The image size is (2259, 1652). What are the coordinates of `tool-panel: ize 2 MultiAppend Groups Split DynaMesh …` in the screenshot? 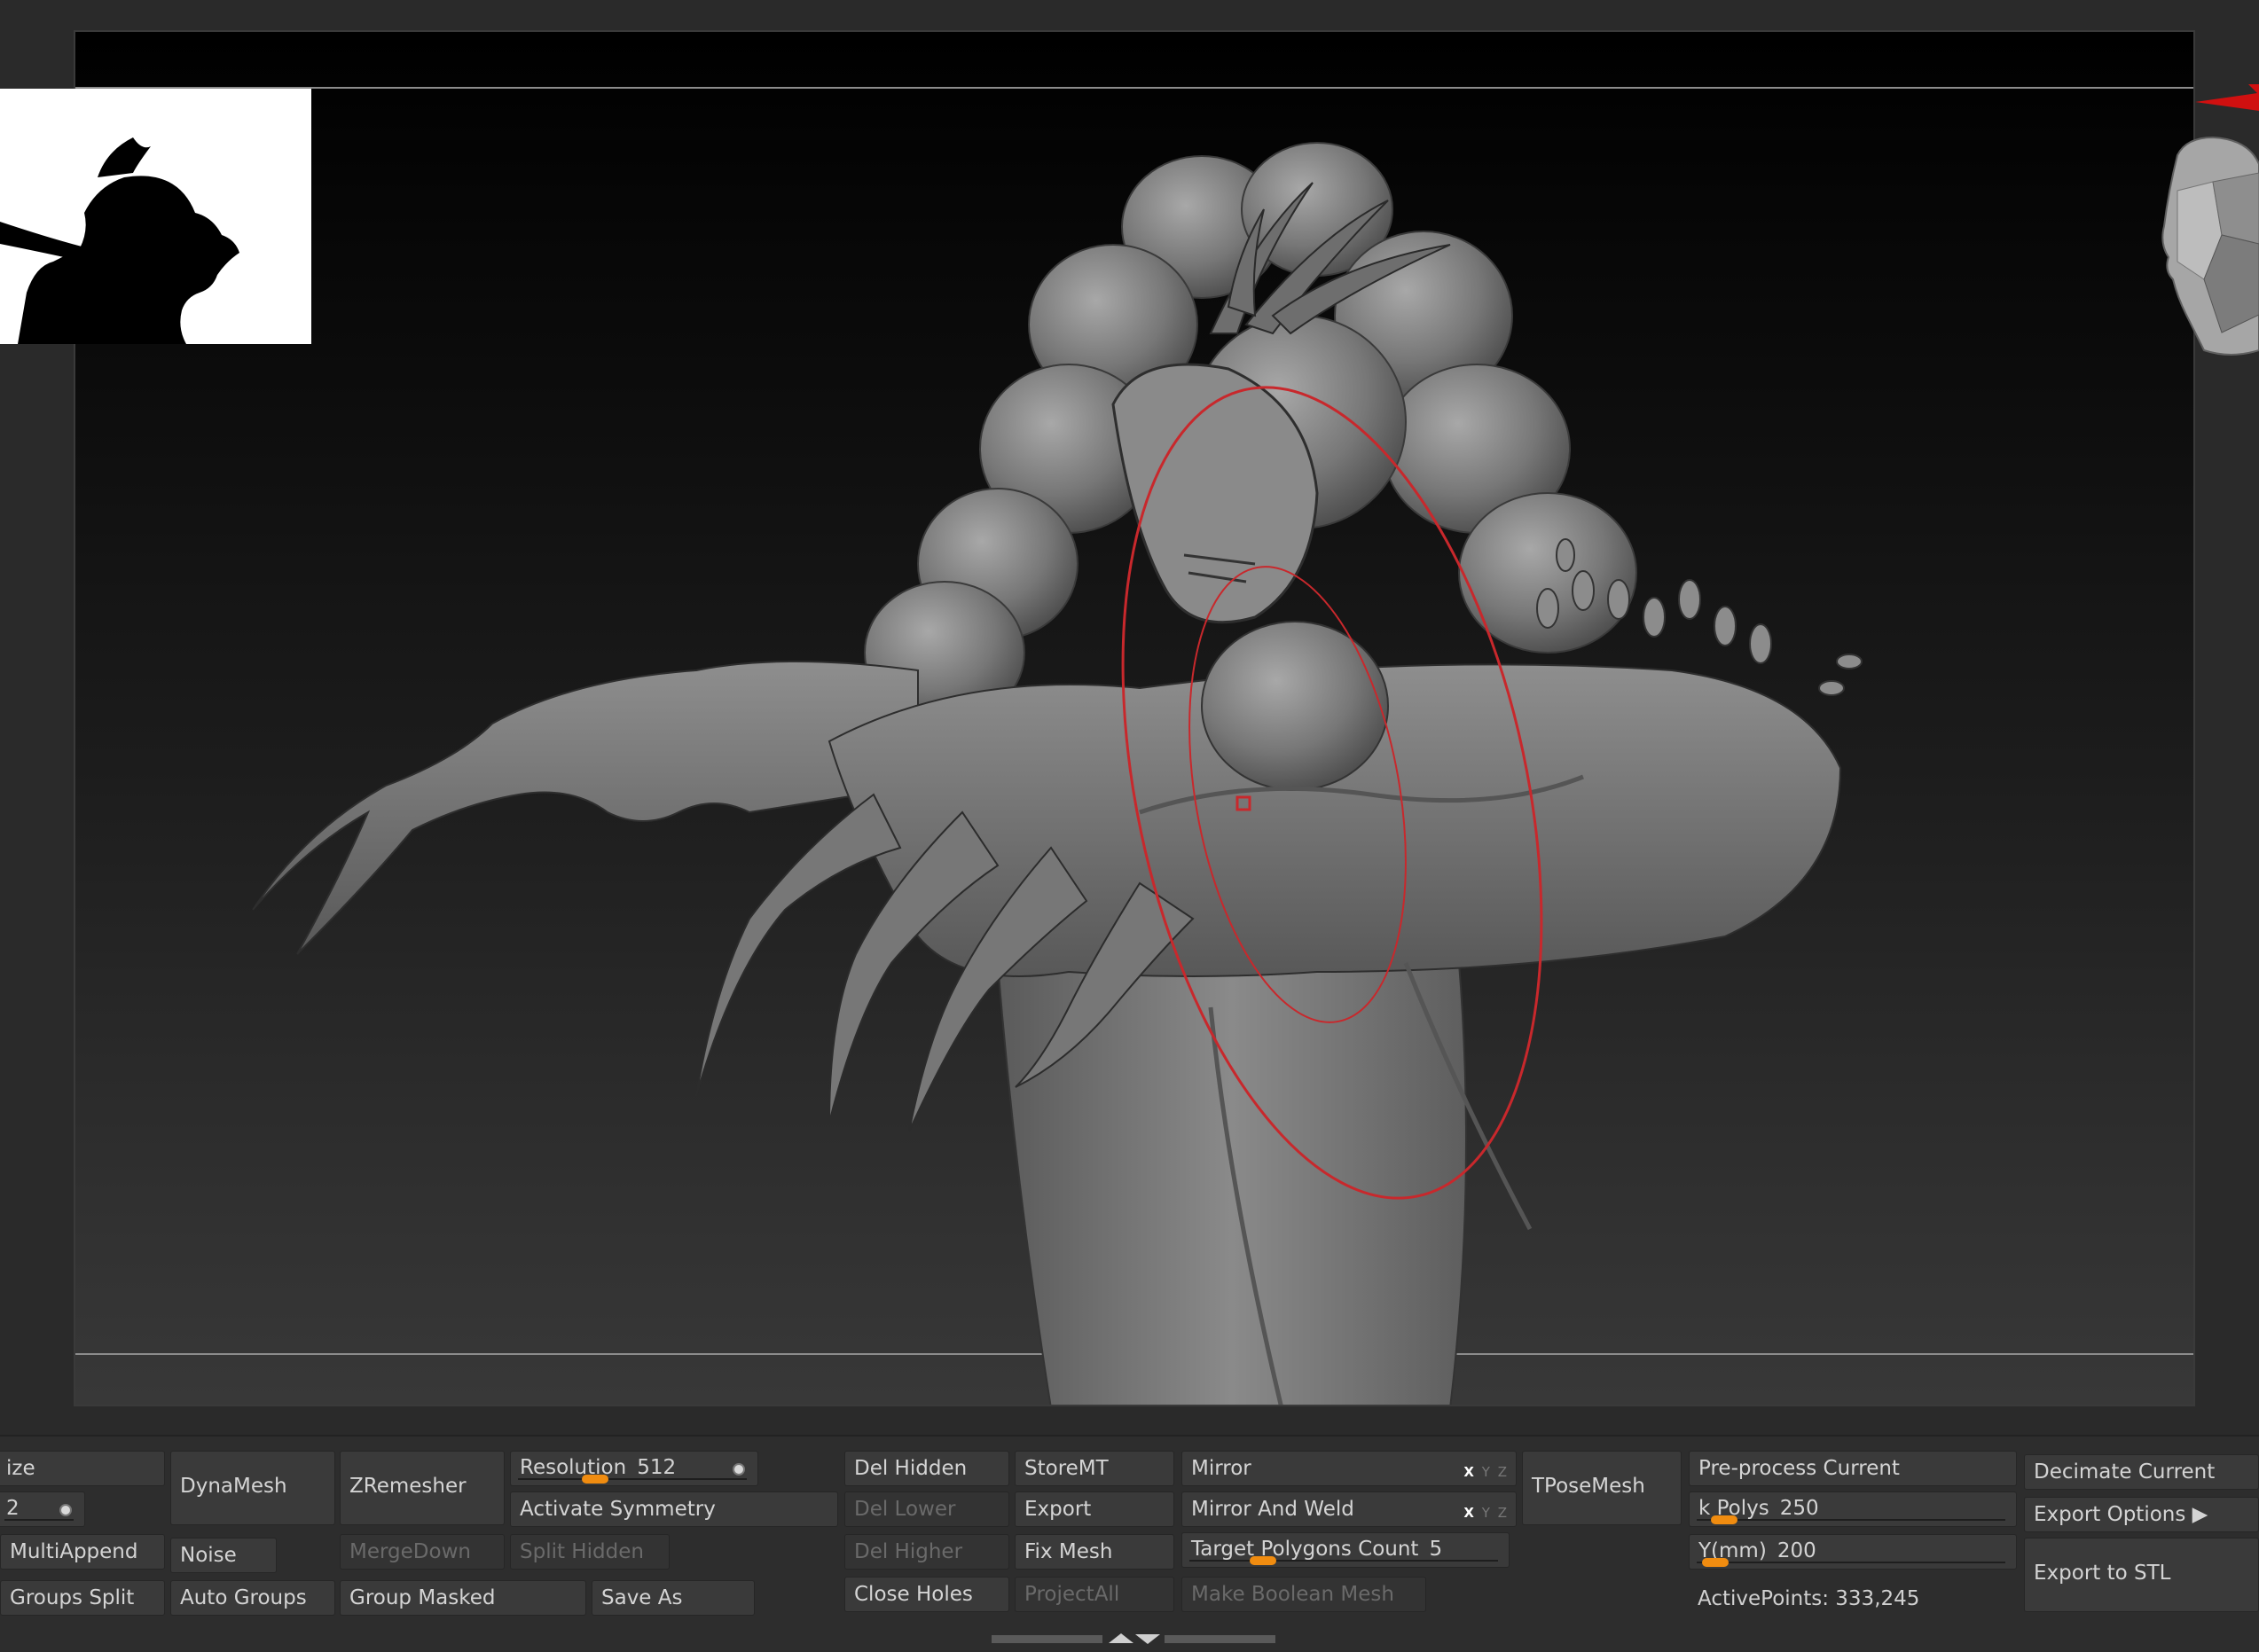 It's located at (1130, 1543).